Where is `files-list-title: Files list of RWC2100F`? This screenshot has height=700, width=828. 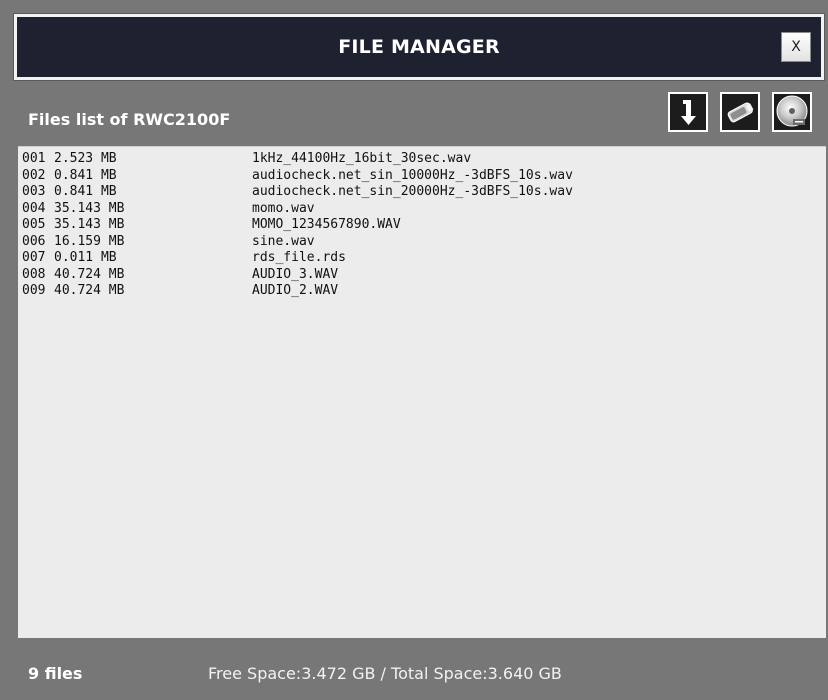
files-list-title: Files list of RWC2100F is located at coordinates (129, 119).